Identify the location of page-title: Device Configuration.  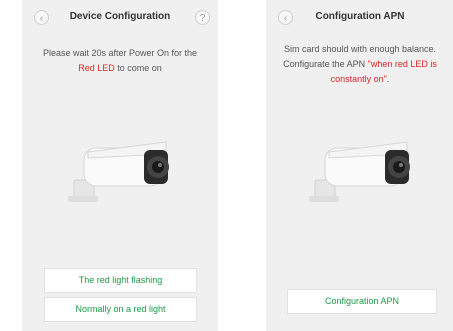
(120, 16).